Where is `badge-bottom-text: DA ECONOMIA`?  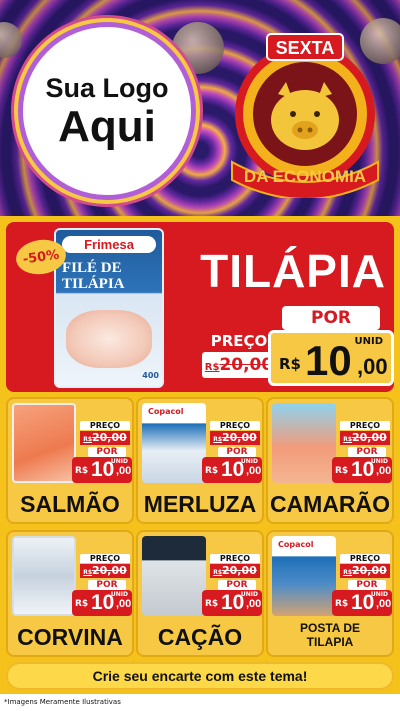
badge-bottom-text: DA ECONOMIA is located at coordinates (305, 176).